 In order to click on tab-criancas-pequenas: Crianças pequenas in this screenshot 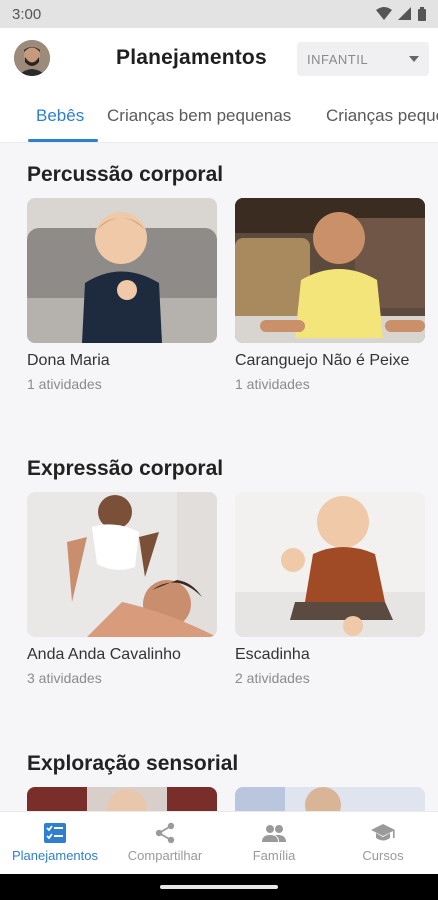, I will do `click(382, 116)`.